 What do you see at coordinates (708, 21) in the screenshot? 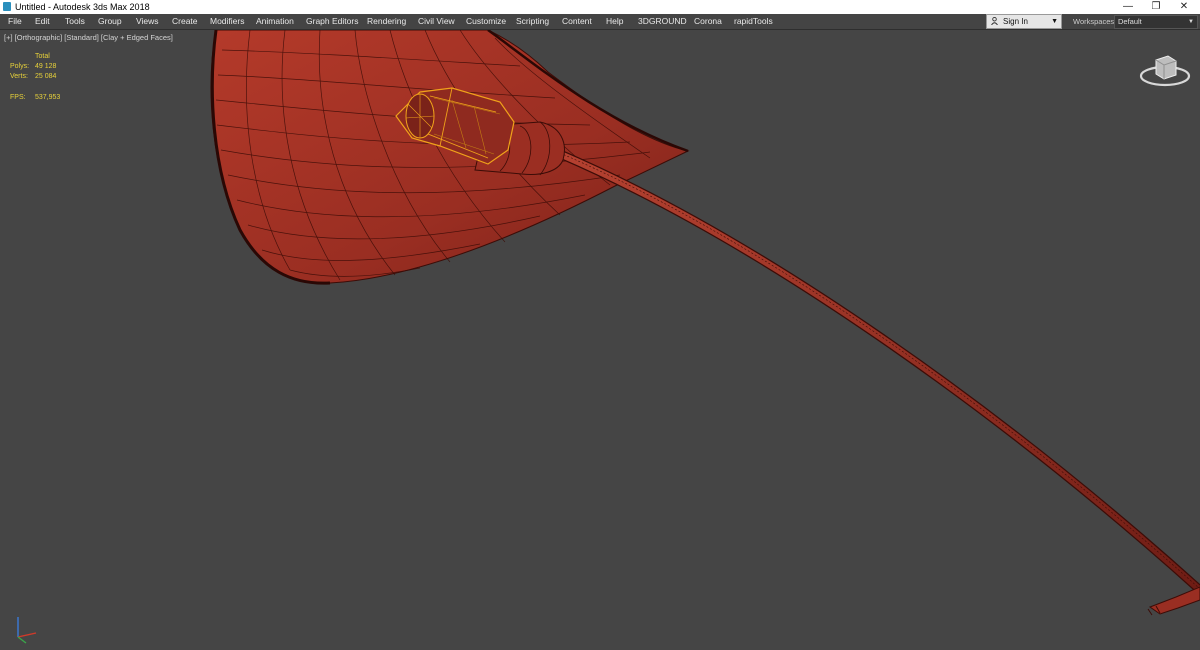
I see `menu-corona: Corona` at bounding box center [708, 21].